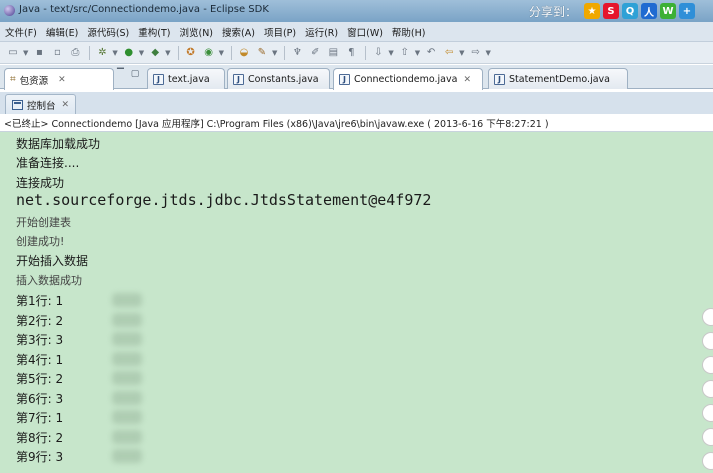 The width and height of the screenshot is (713, 473). I want to click on open-task-icon: ✎, so click(262, 53).